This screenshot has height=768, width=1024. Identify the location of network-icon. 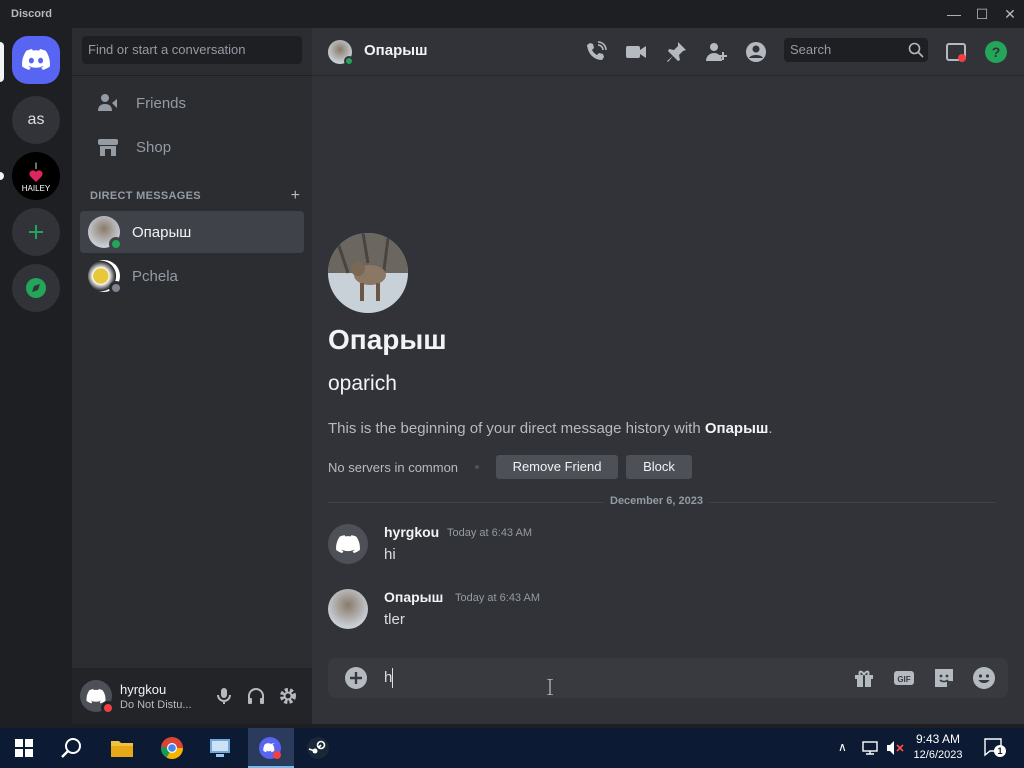
(870, 750).